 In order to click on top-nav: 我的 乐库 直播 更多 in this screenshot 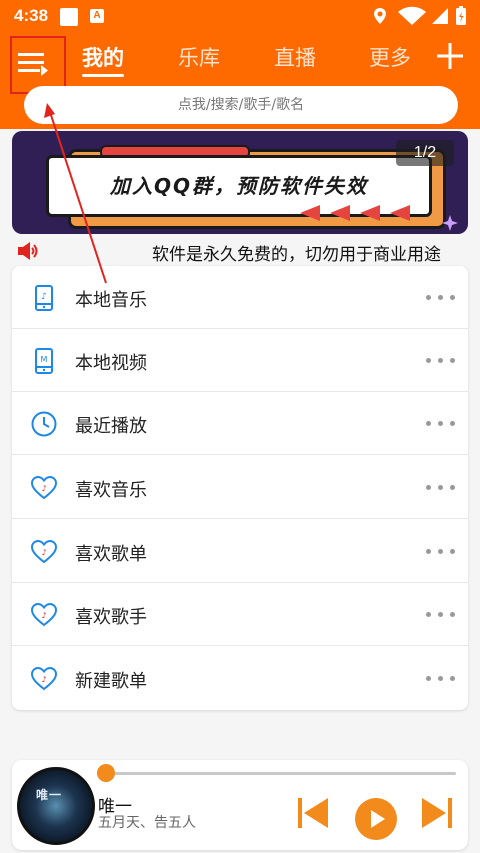, I will do `click(240, 65)`.